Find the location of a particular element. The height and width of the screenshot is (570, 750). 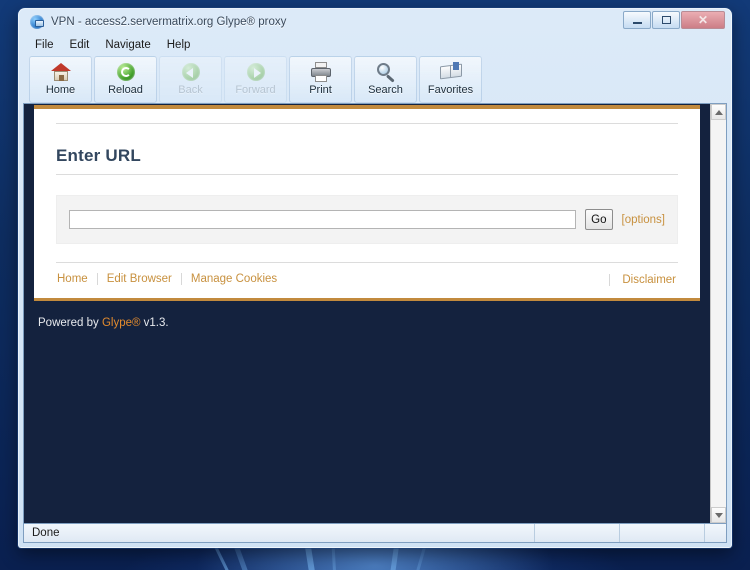

maximize-button is located at coordinates (666, 20).